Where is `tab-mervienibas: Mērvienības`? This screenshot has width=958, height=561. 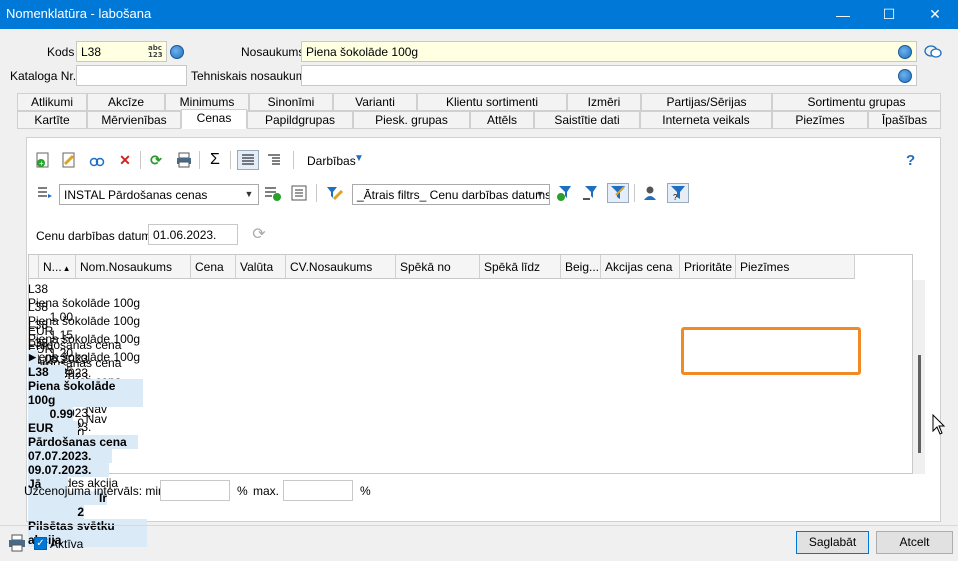
tab-mervienibas: Mērvienības is located at coordinates (134, 120).